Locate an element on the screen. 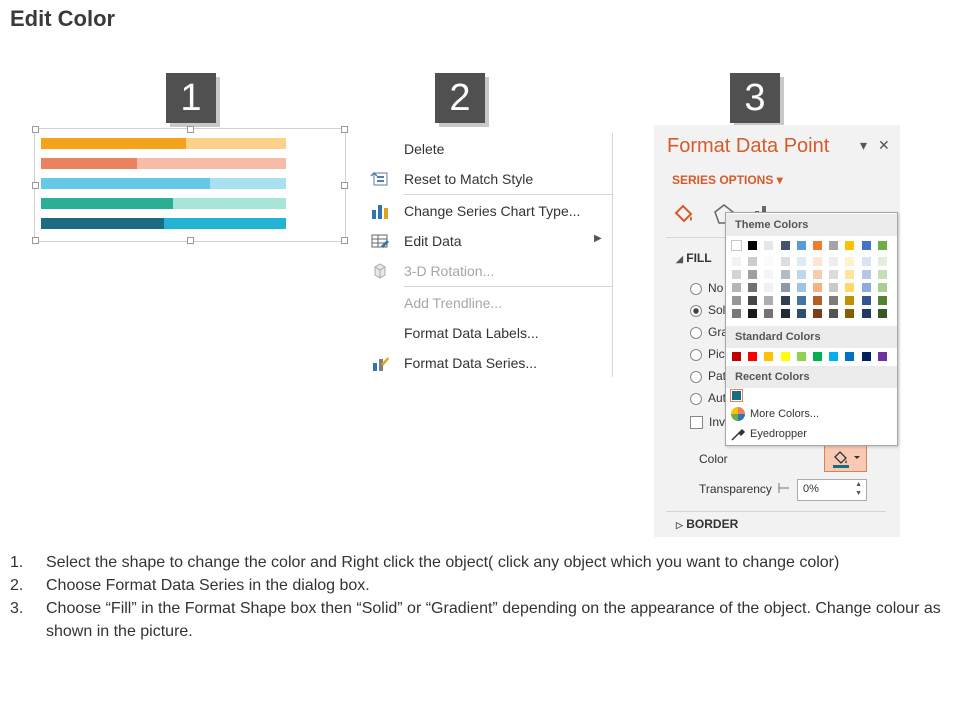 This screenshot has width=960, height=720. fill-option-none: No is located at coordinates (706, 288).